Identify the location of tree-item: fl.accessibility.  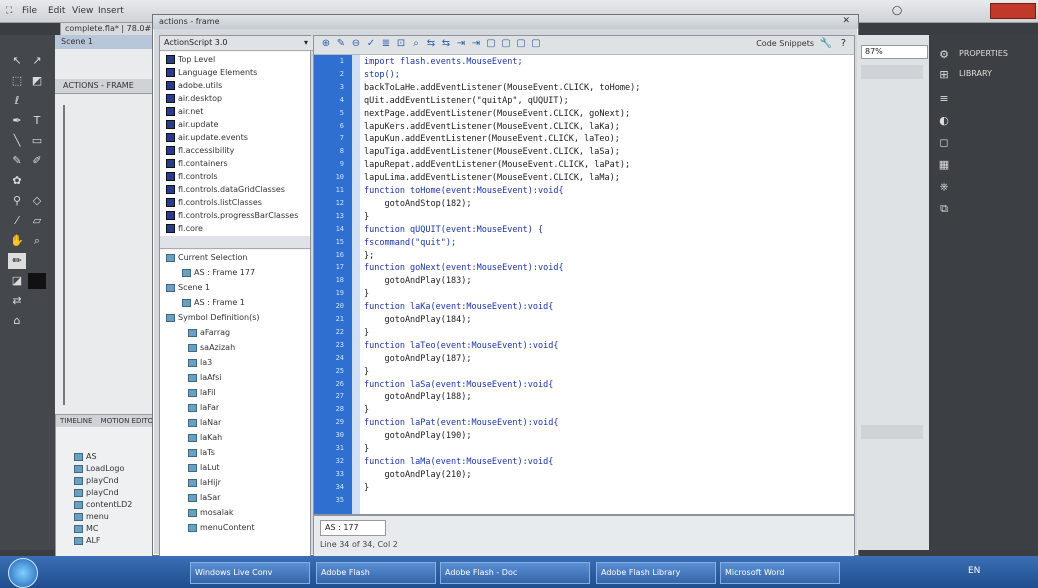
(197, 151).